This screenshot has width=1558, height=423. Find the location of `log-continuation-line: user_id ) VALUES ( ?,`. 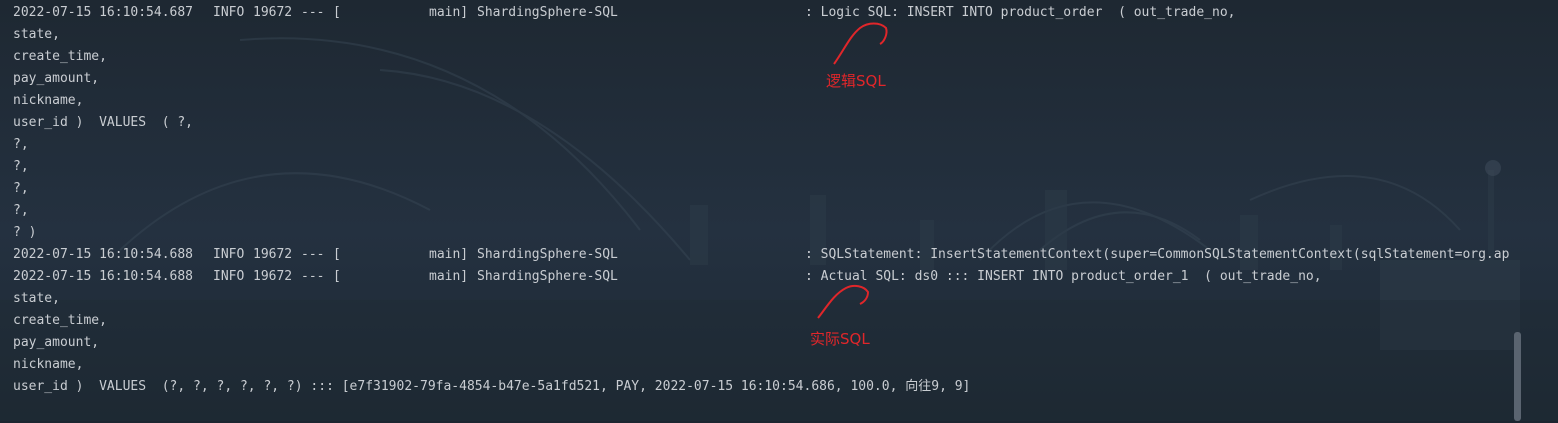

log-continuation-line: user_id ) VALUES ( ?, is located at coordinates (762, 123).